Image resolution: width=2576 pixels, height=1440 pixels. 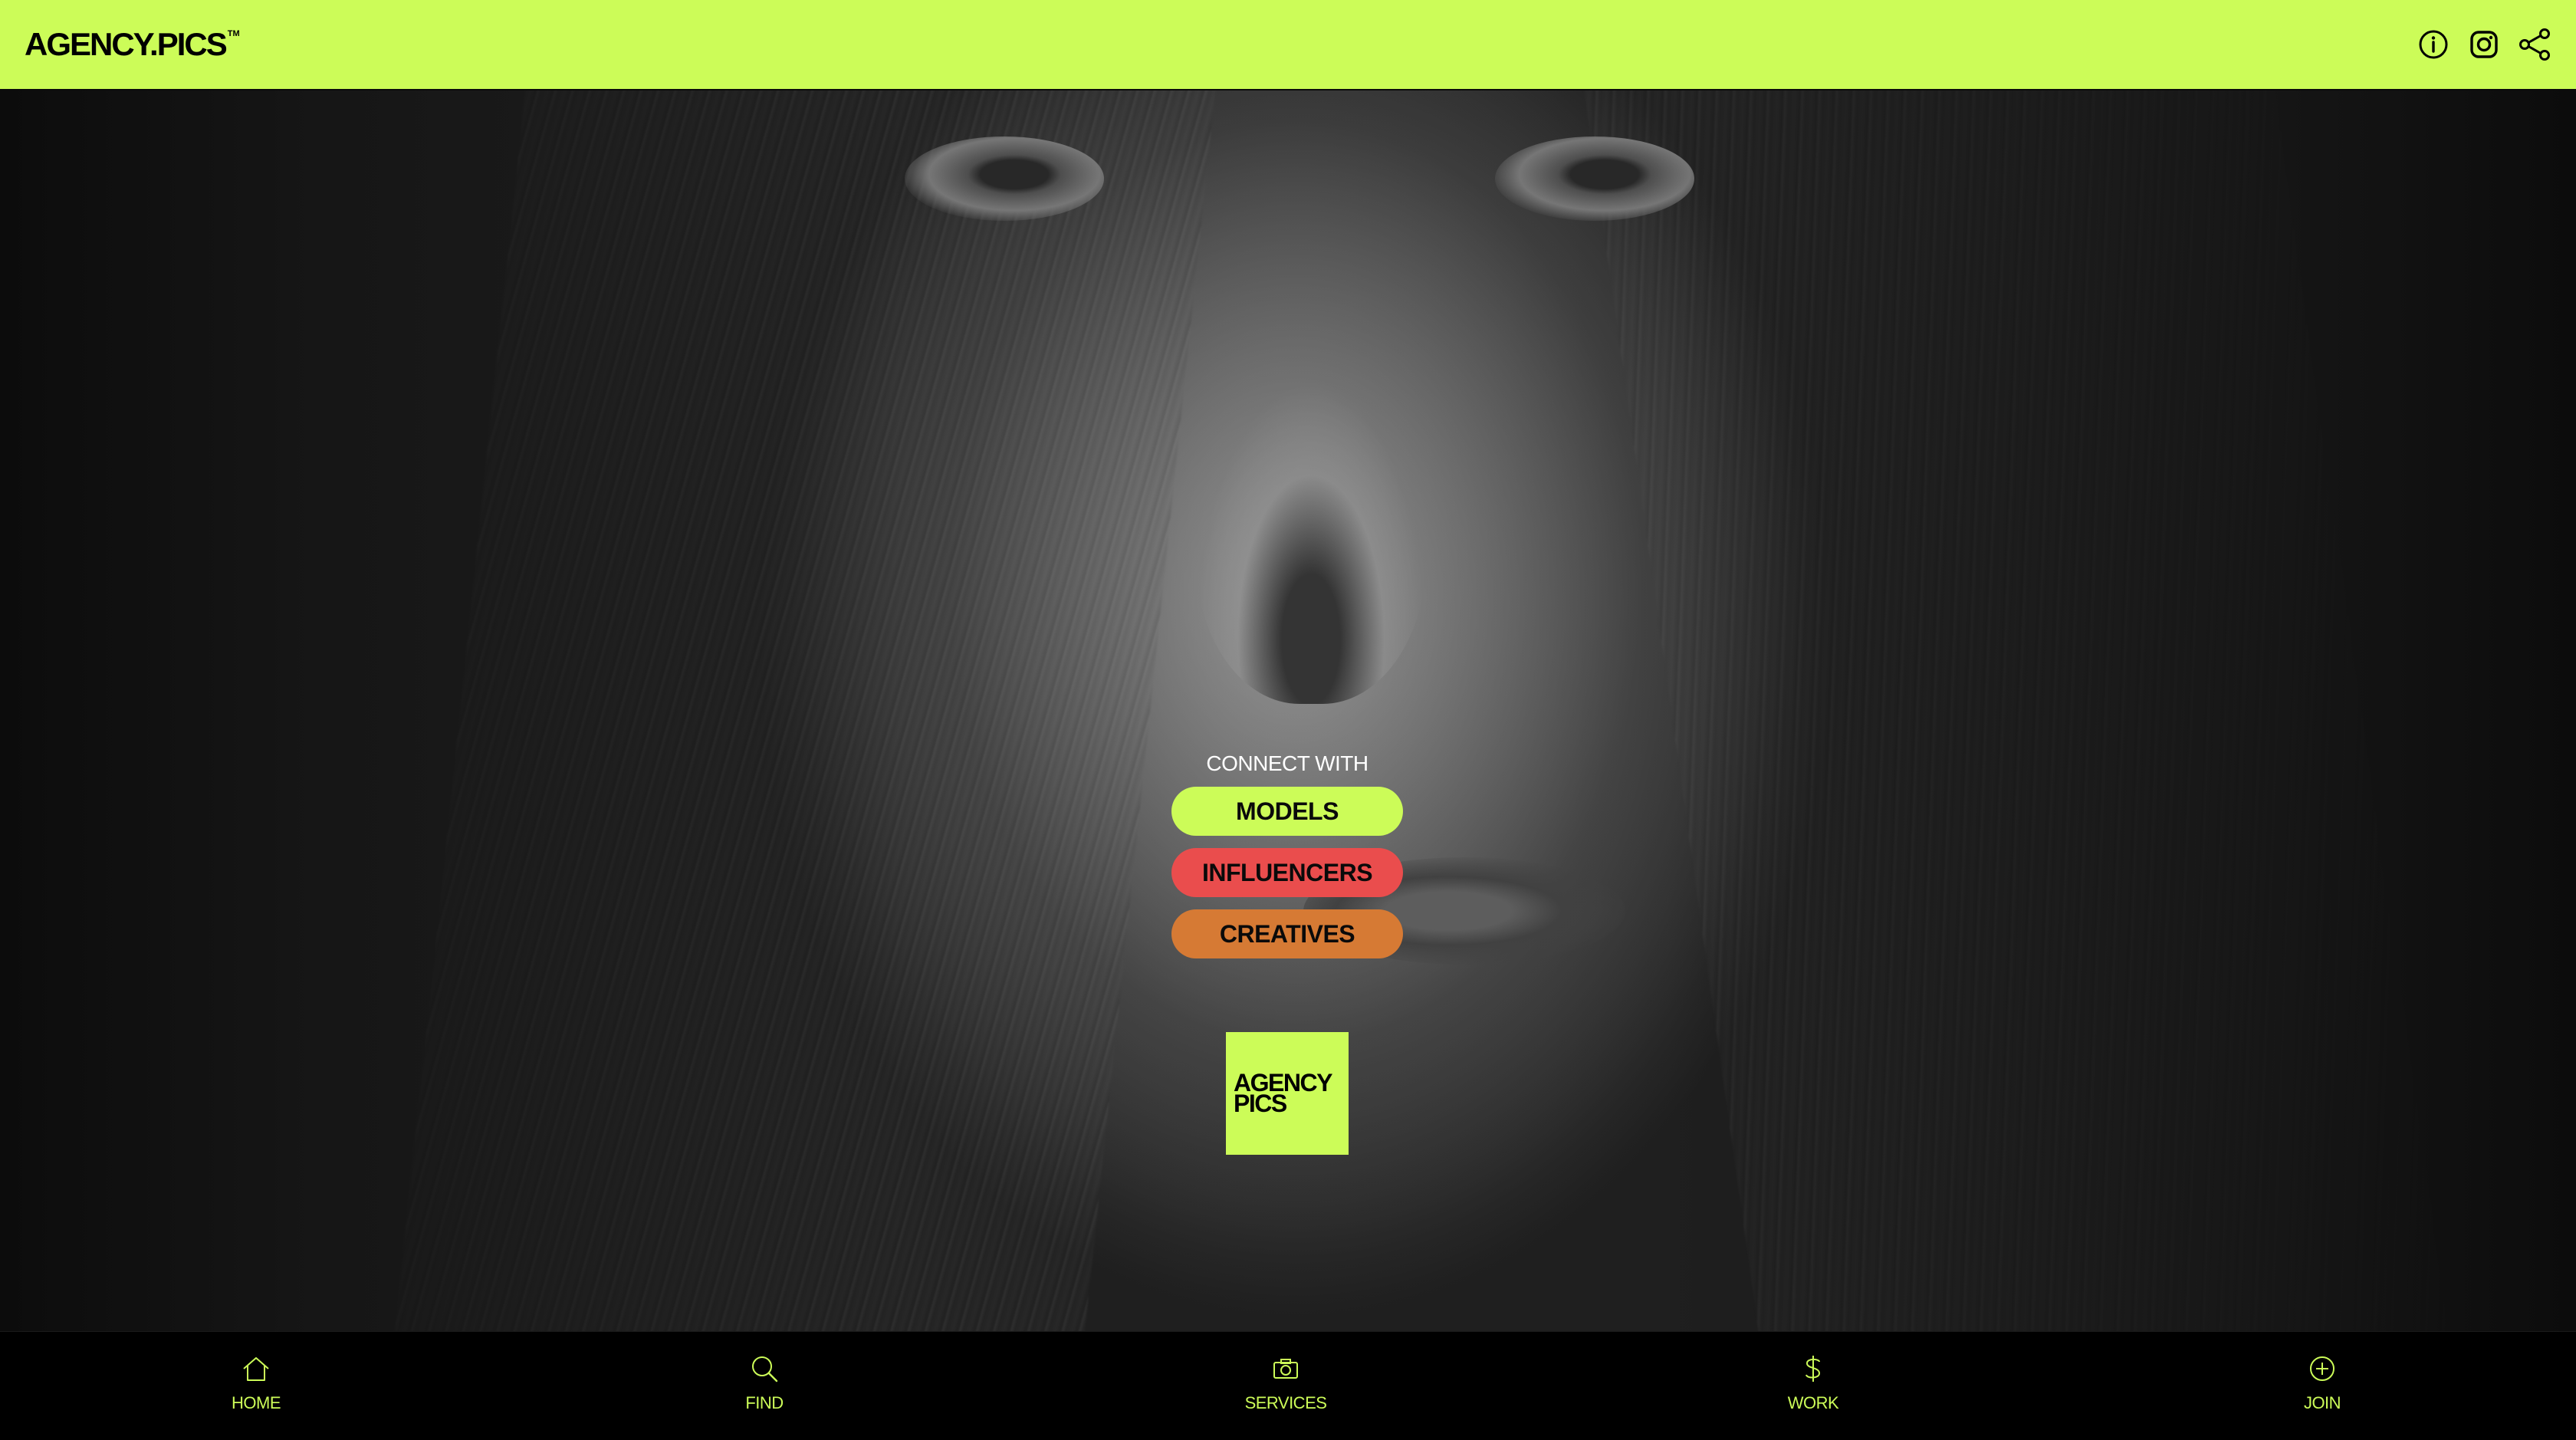 I want to click on info-icon, so click(x=2433, y=44).